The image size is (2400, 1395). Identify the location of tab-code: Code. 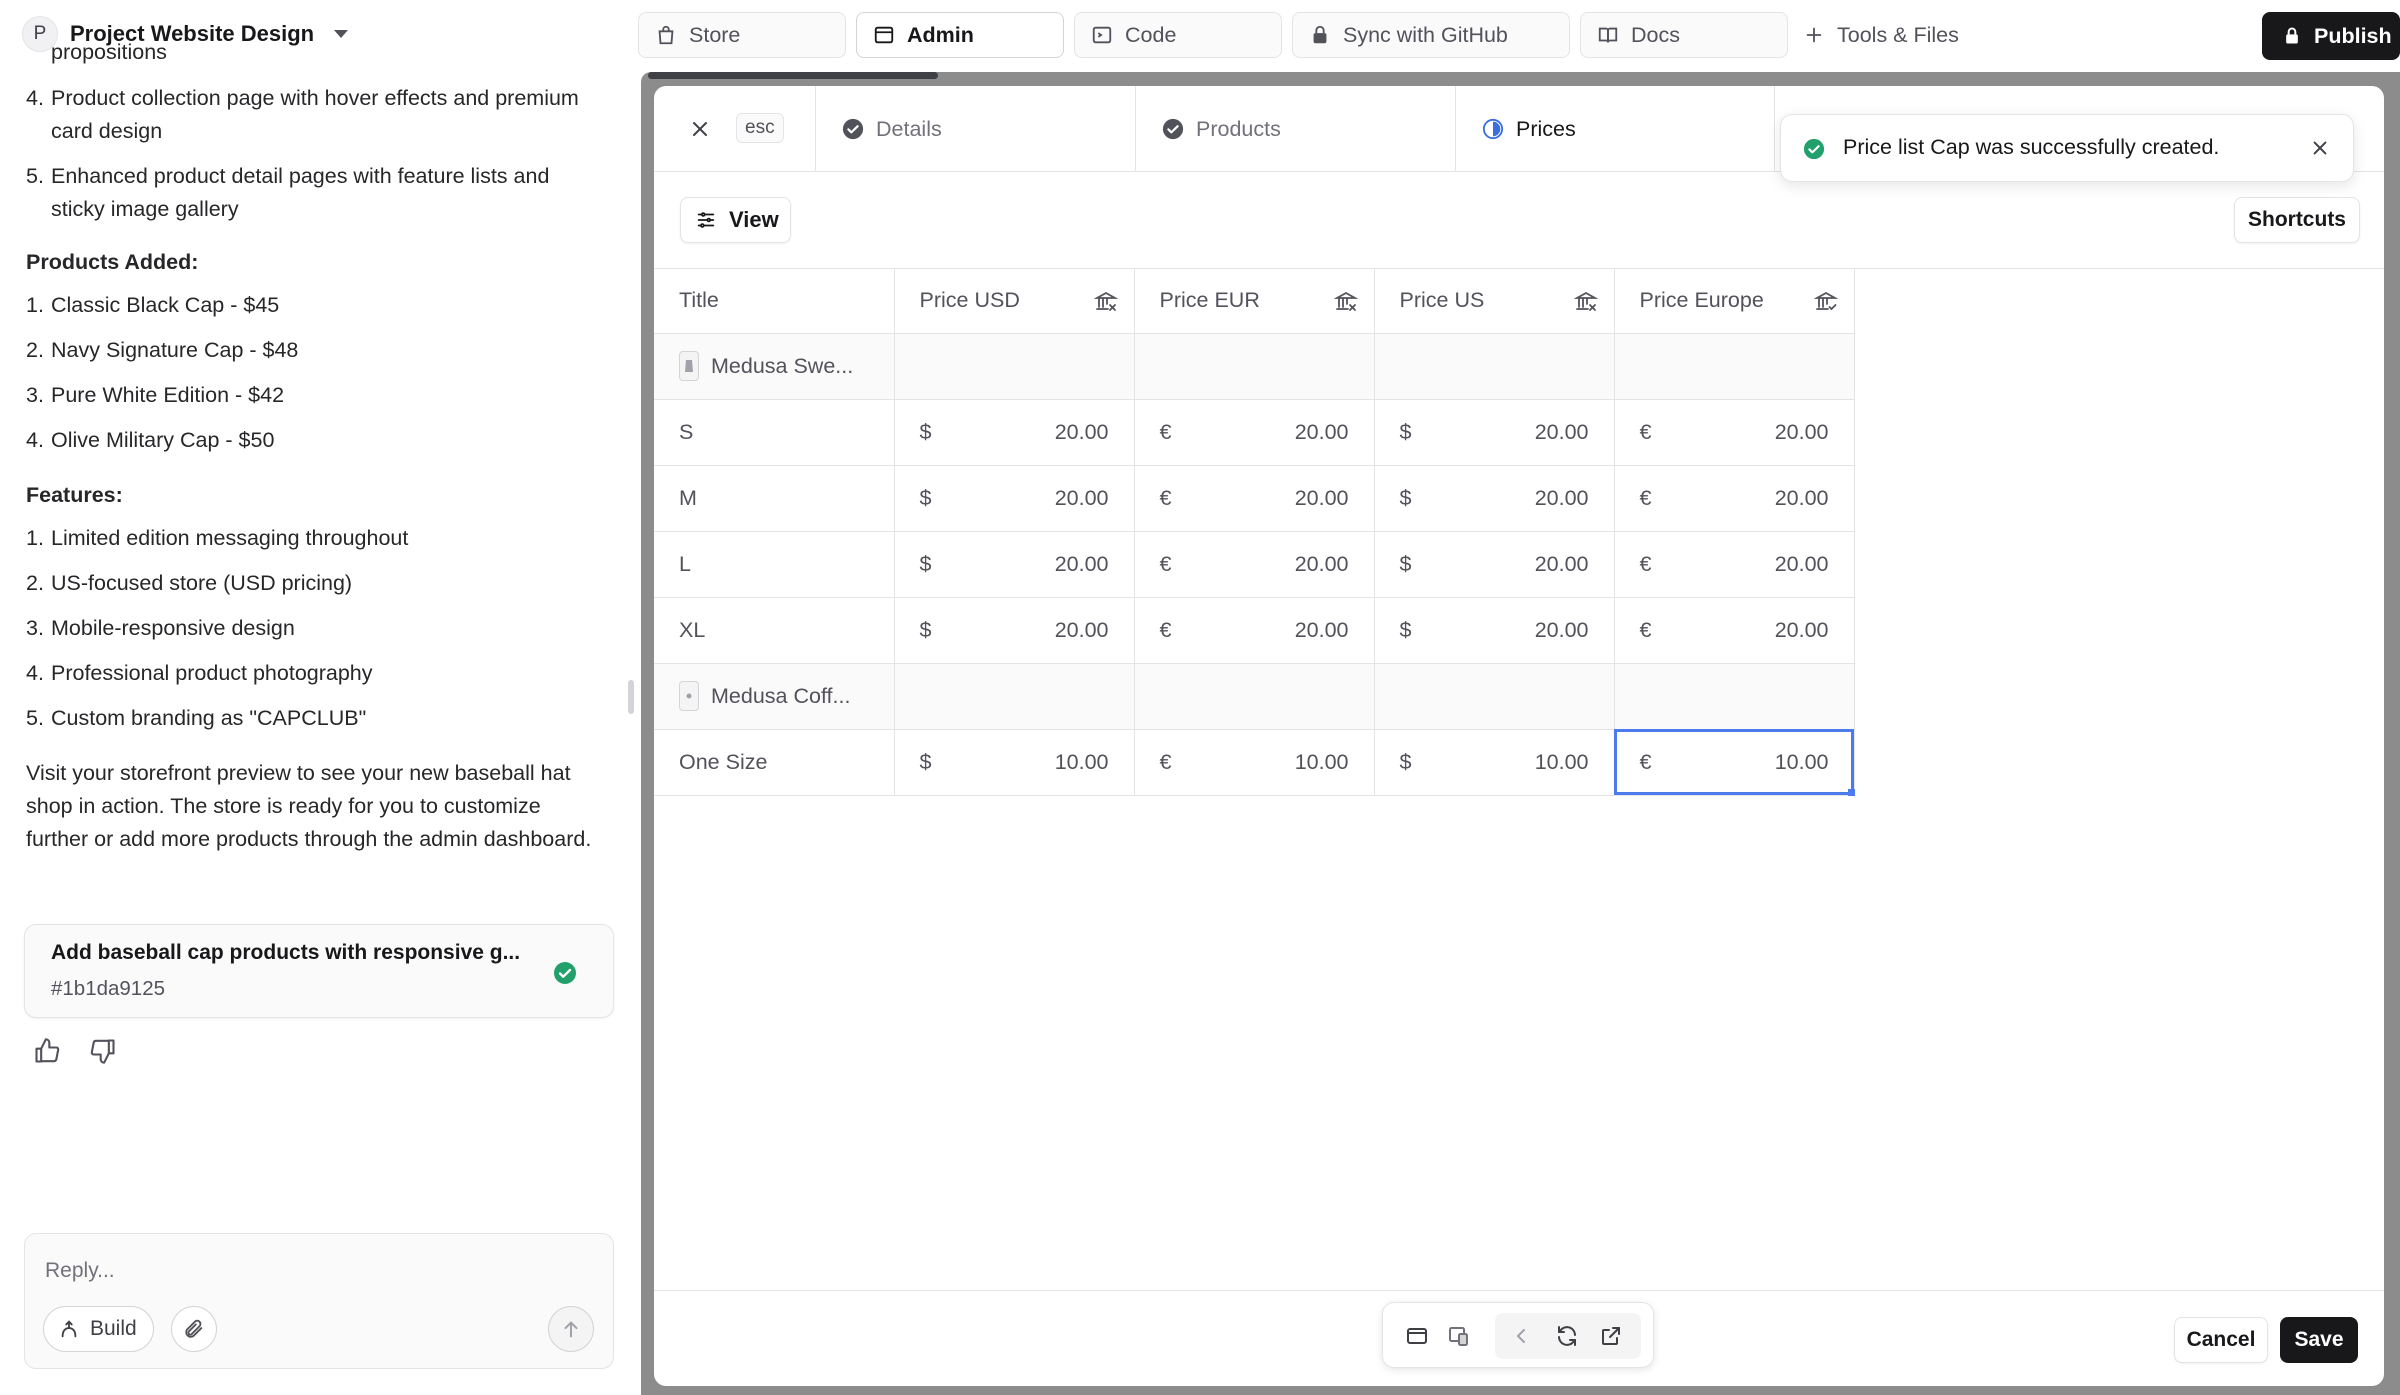
(1178, 35).